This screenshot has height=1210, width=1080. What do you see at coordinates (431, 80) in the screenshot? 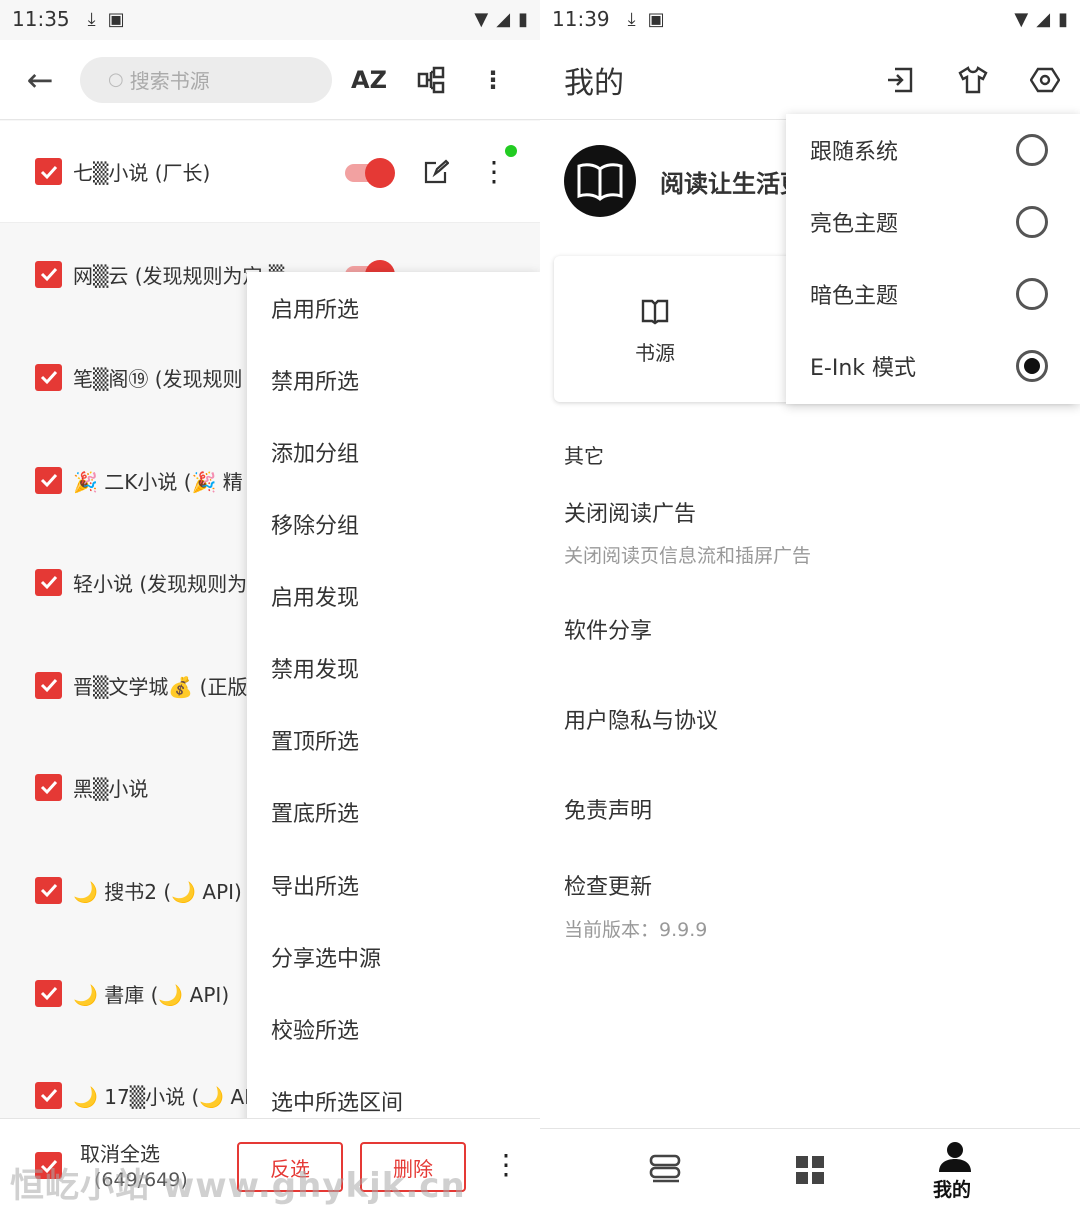
I see `group-button` at bounding box center [431, 80].